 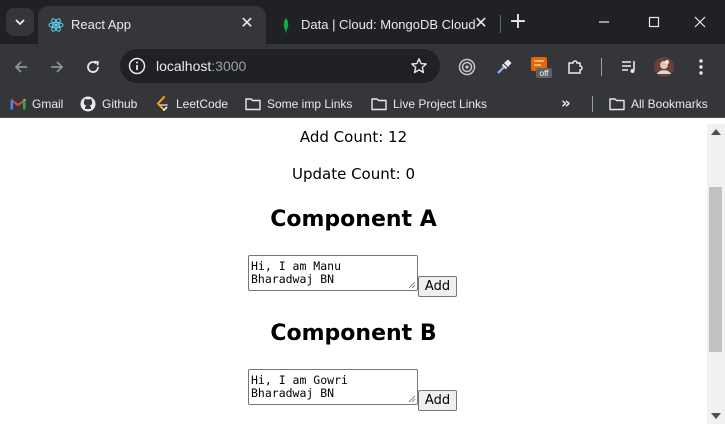 What do you see at coordinates (286, 25) in the screenshot?
I see `mongodb-leaf-icon` at bounding box center [286, 25].